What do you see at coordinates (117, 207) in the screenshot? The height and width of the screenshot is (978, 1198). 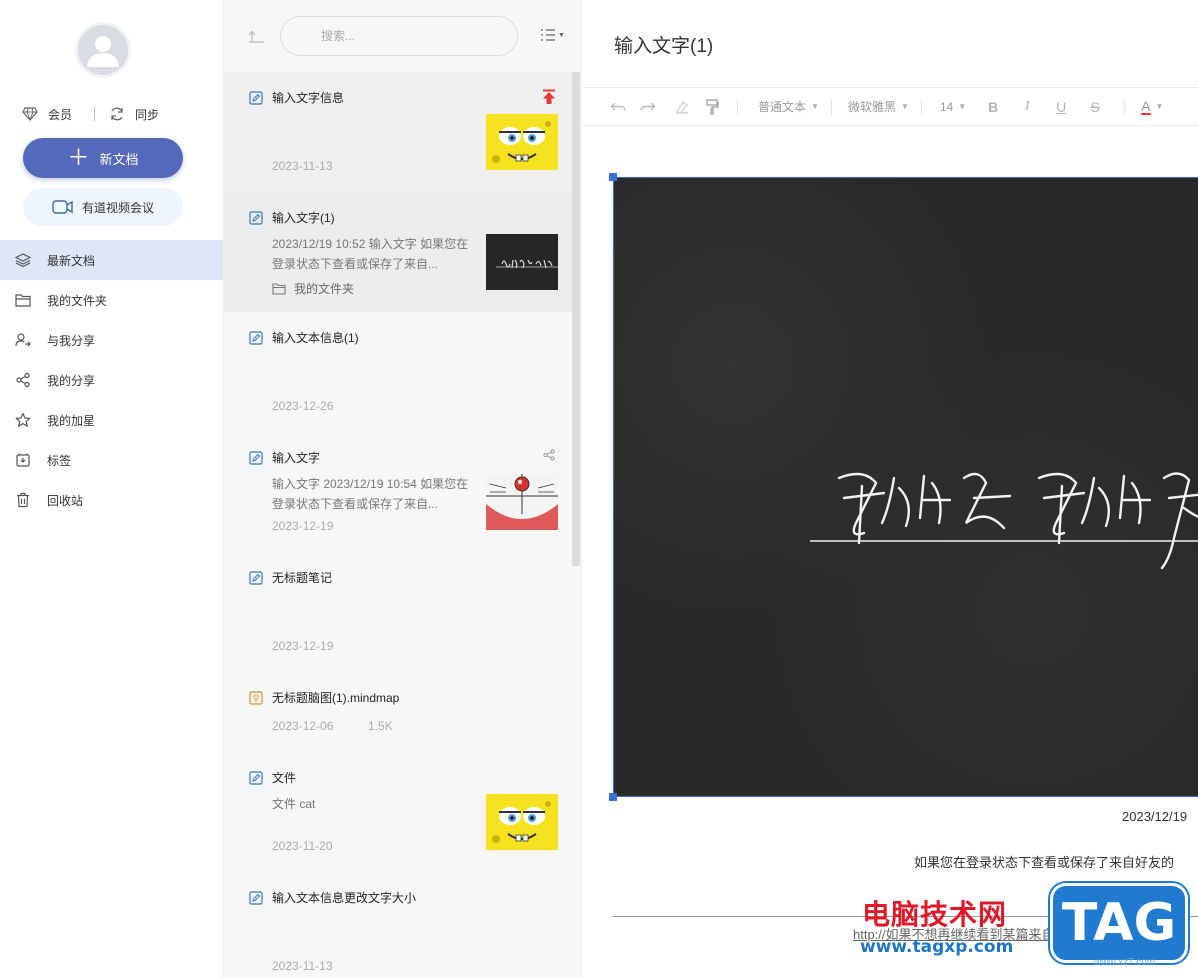 I see `video-meeting-label: 有道视频会议` at bounding box center [117, 207].